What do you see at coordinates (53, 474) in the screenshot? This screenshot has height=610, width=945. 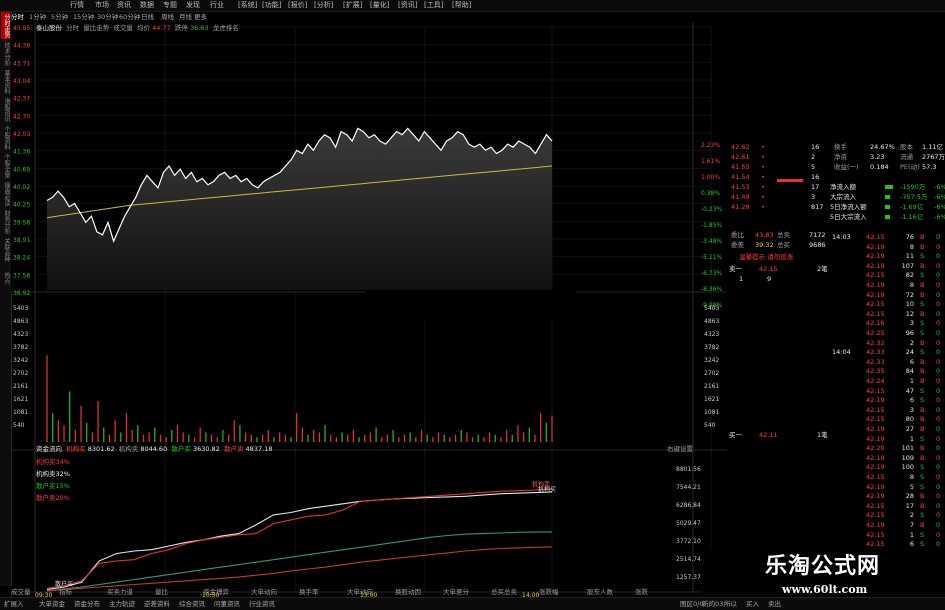 I see `flow-legend-item: 机构卖32%` at bounding box center [53, 474].